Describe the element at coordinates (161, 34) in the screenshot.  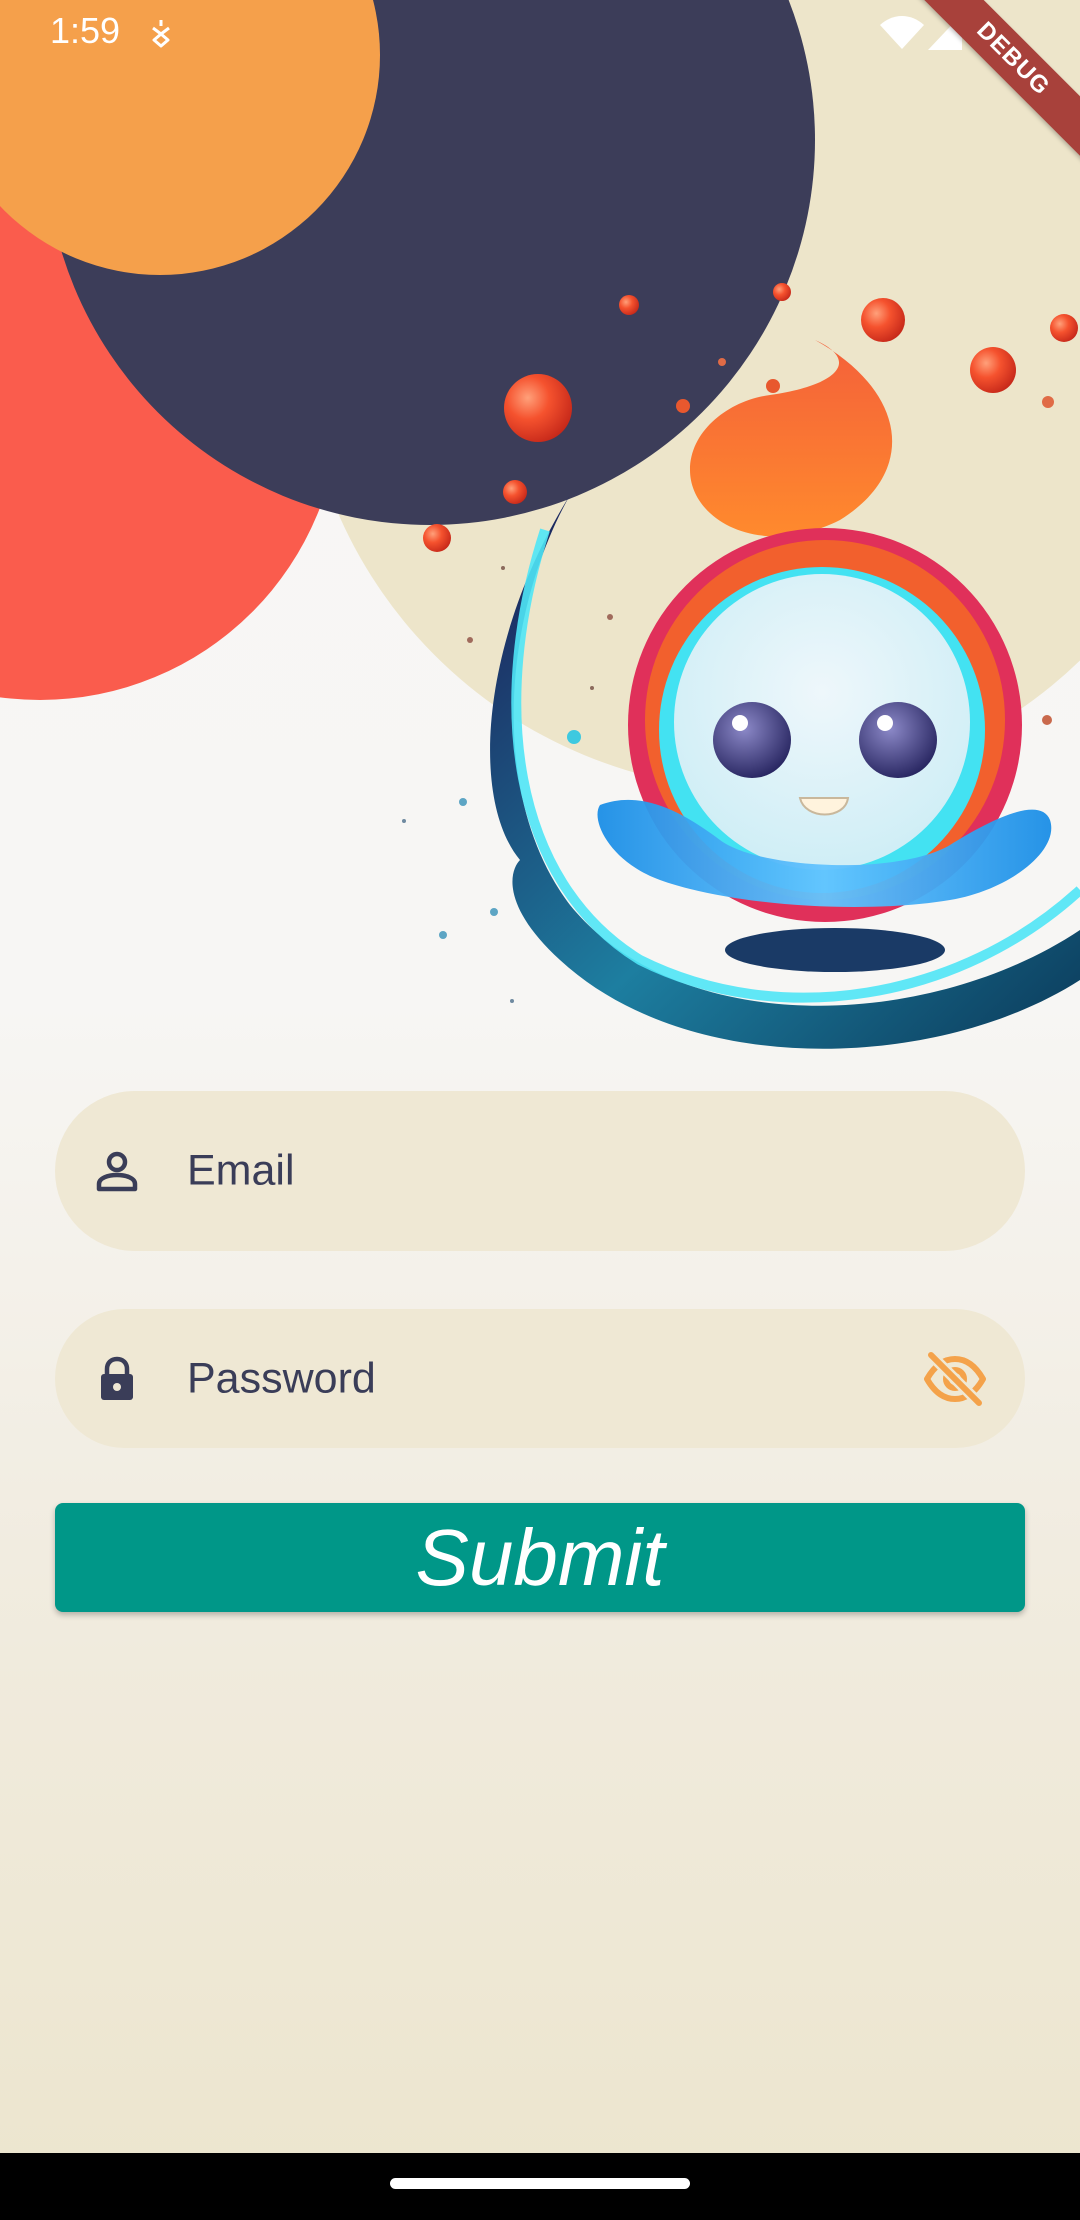
I see `notification-icon` at that location.